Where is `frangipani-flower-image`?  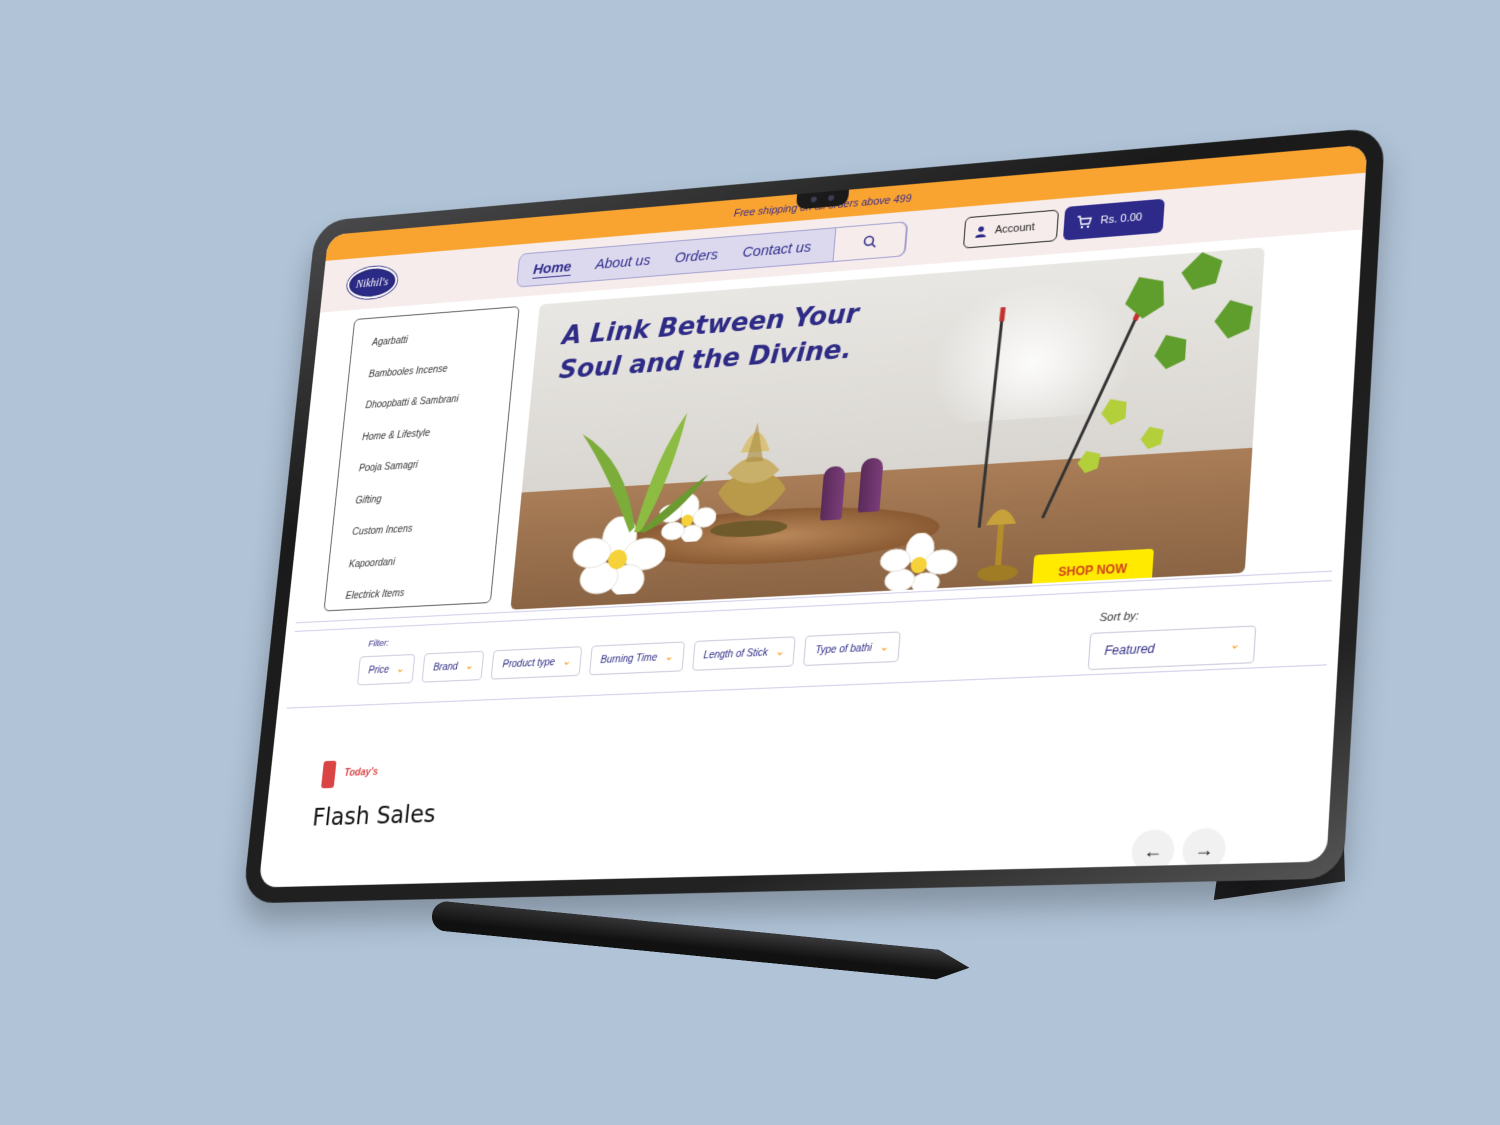 frangipani-flower-image is located at coordinates (919, 563).